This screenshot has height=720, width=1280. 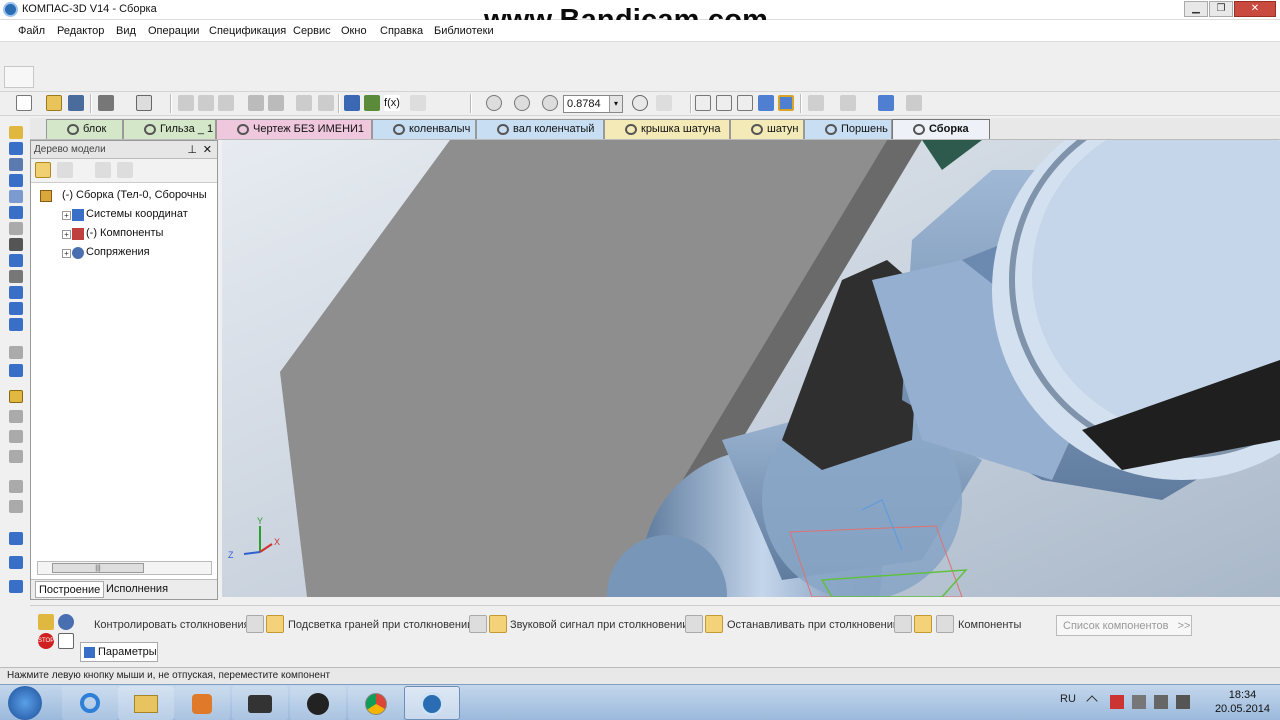 What do you see at coordinates (941, 129) in the screenshot?
I see `document-tab: Сборка` at bounding box center [941, 129].